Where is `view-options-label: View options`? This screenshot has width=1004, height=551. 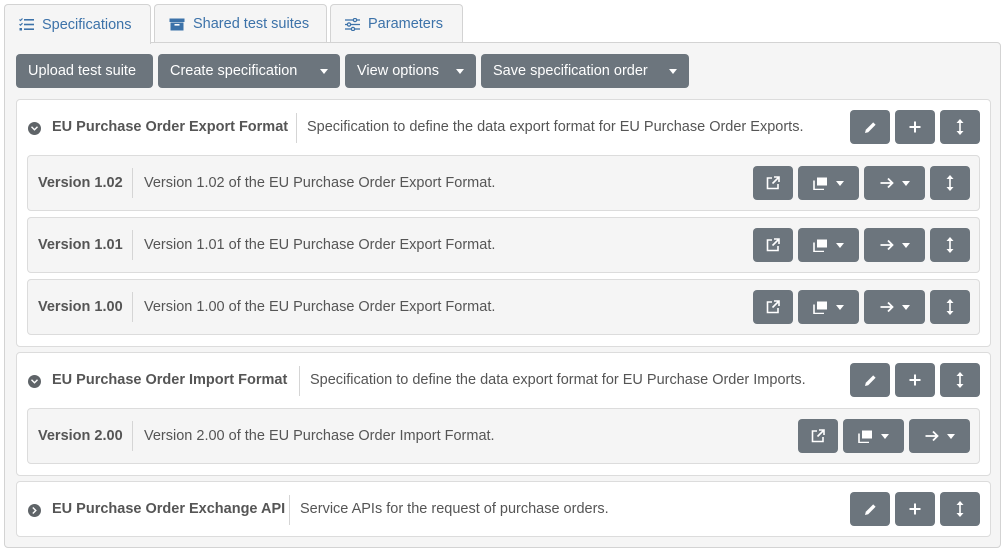
view-options-label: View options is located at coordinates (398, 71).